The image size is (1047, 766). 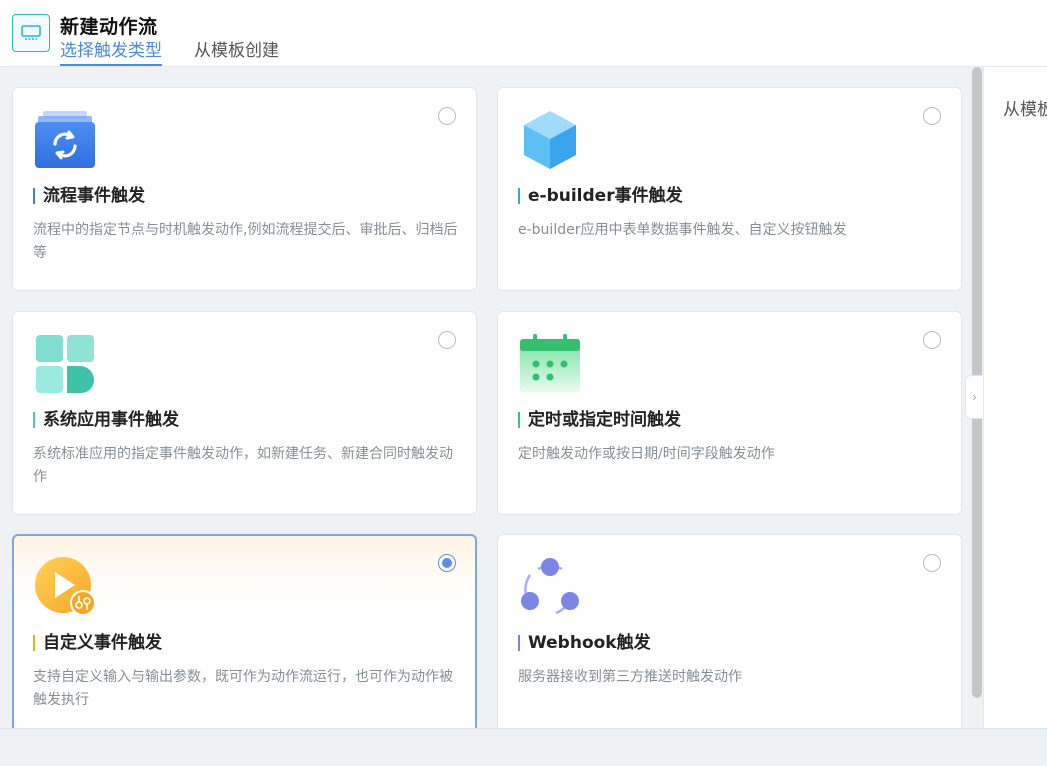 I want to click on header: 新建动作流 选择触发类型 从模板创建, so click(x=523, y=33).